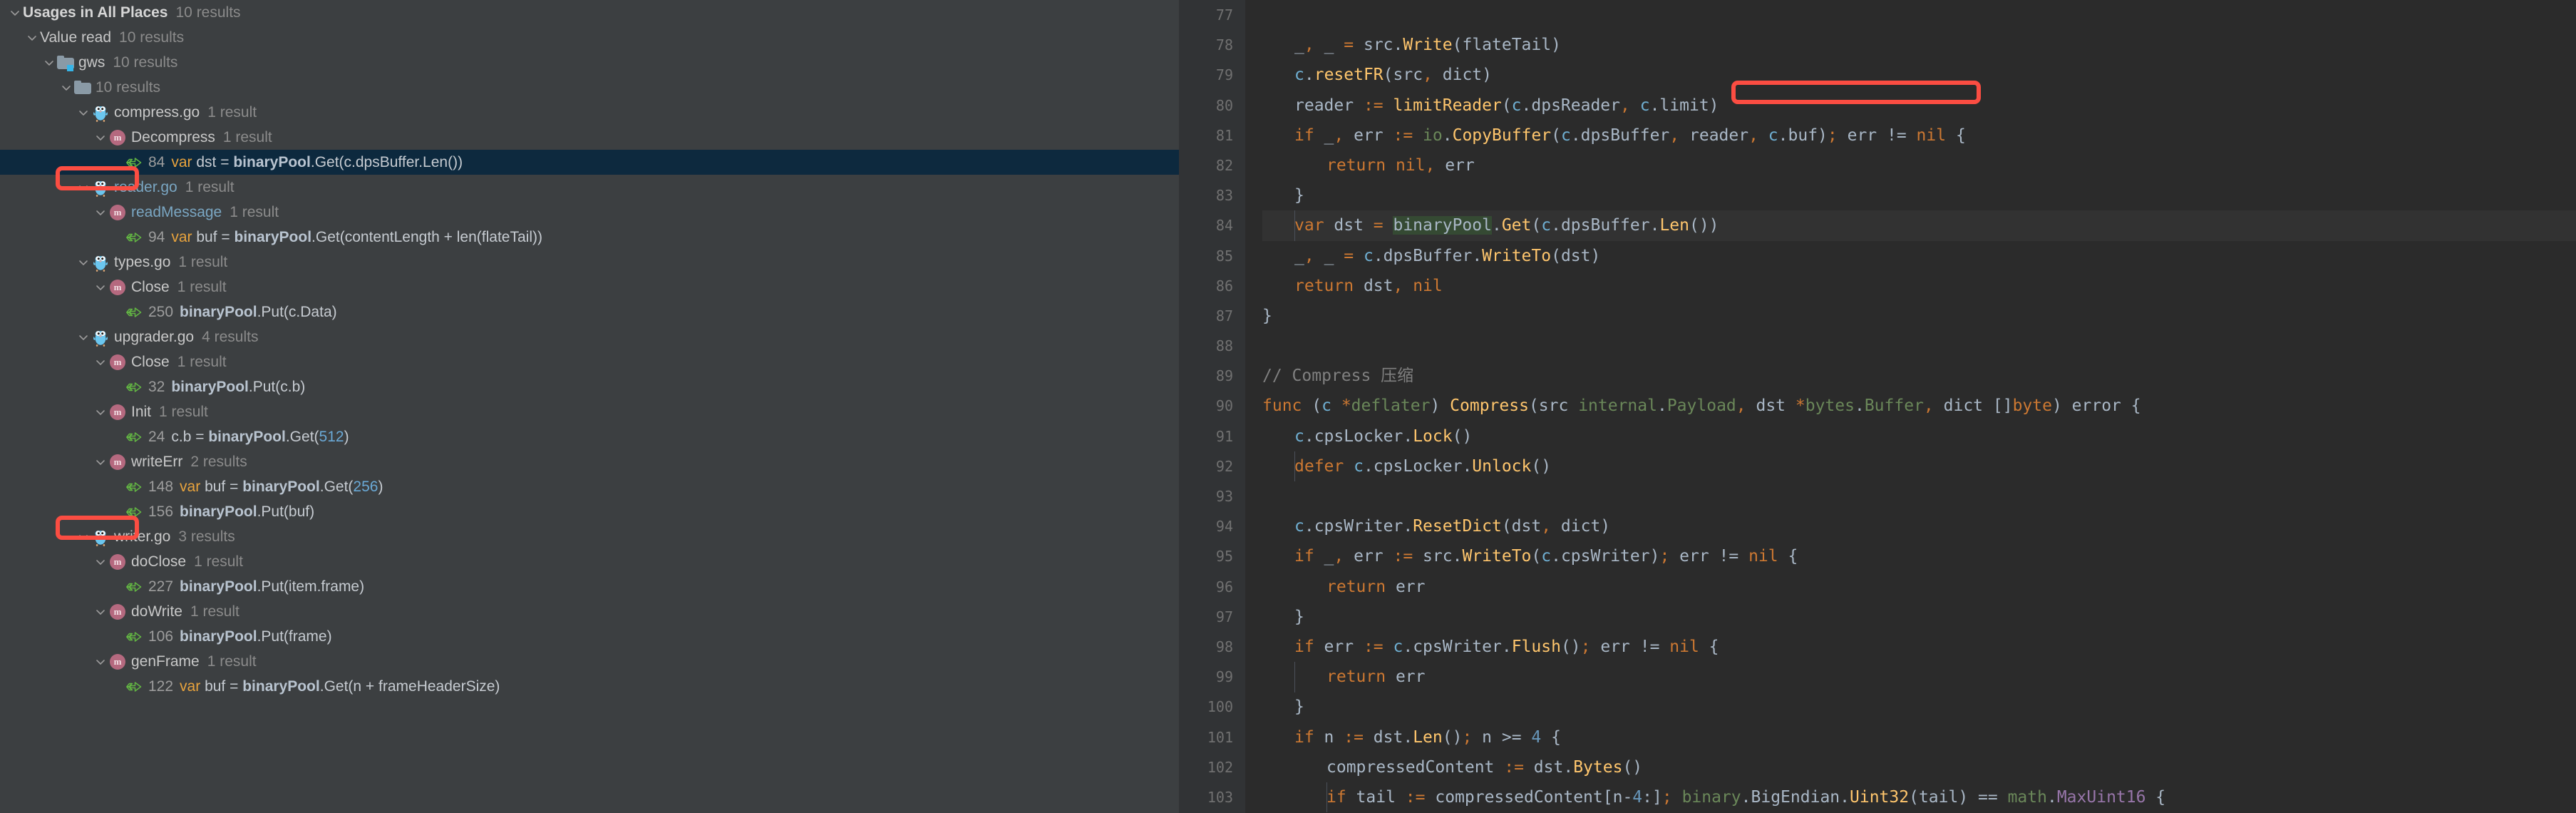 Image resolution: width=2576 pixels, height=813 pixels. Describe the element at coordinates (589, 662) in the screenshot. I see `tree-row: m genFrame 1 result` at that location.